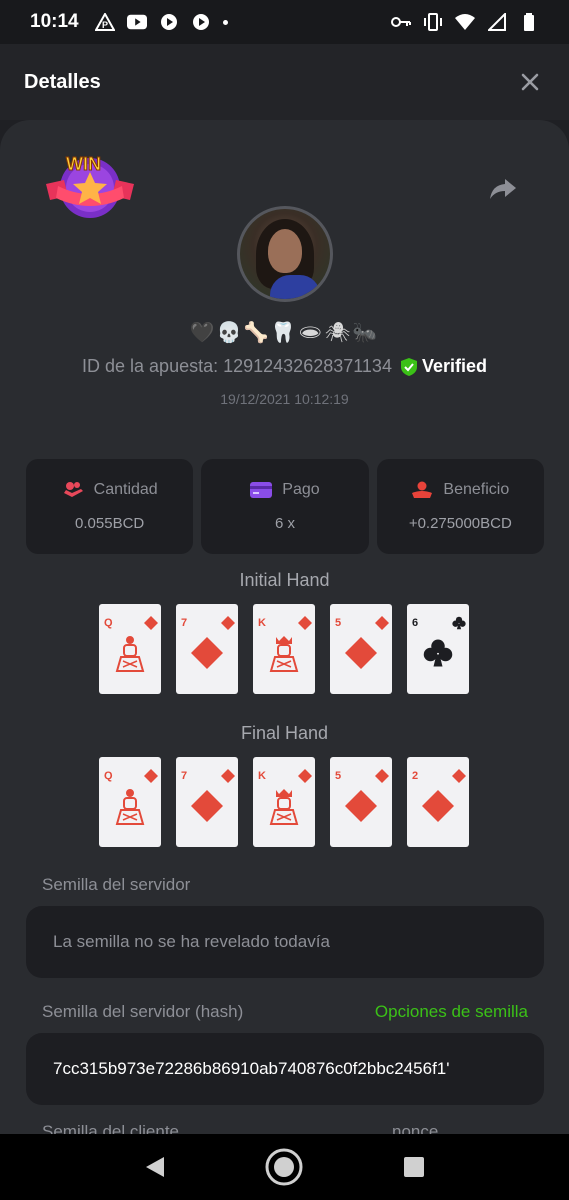  What do you see at coordinates (111, 1128) in the screenshot?
I see `client-seed-label: Semilla del cliente` at bounding box center [111, 1128].